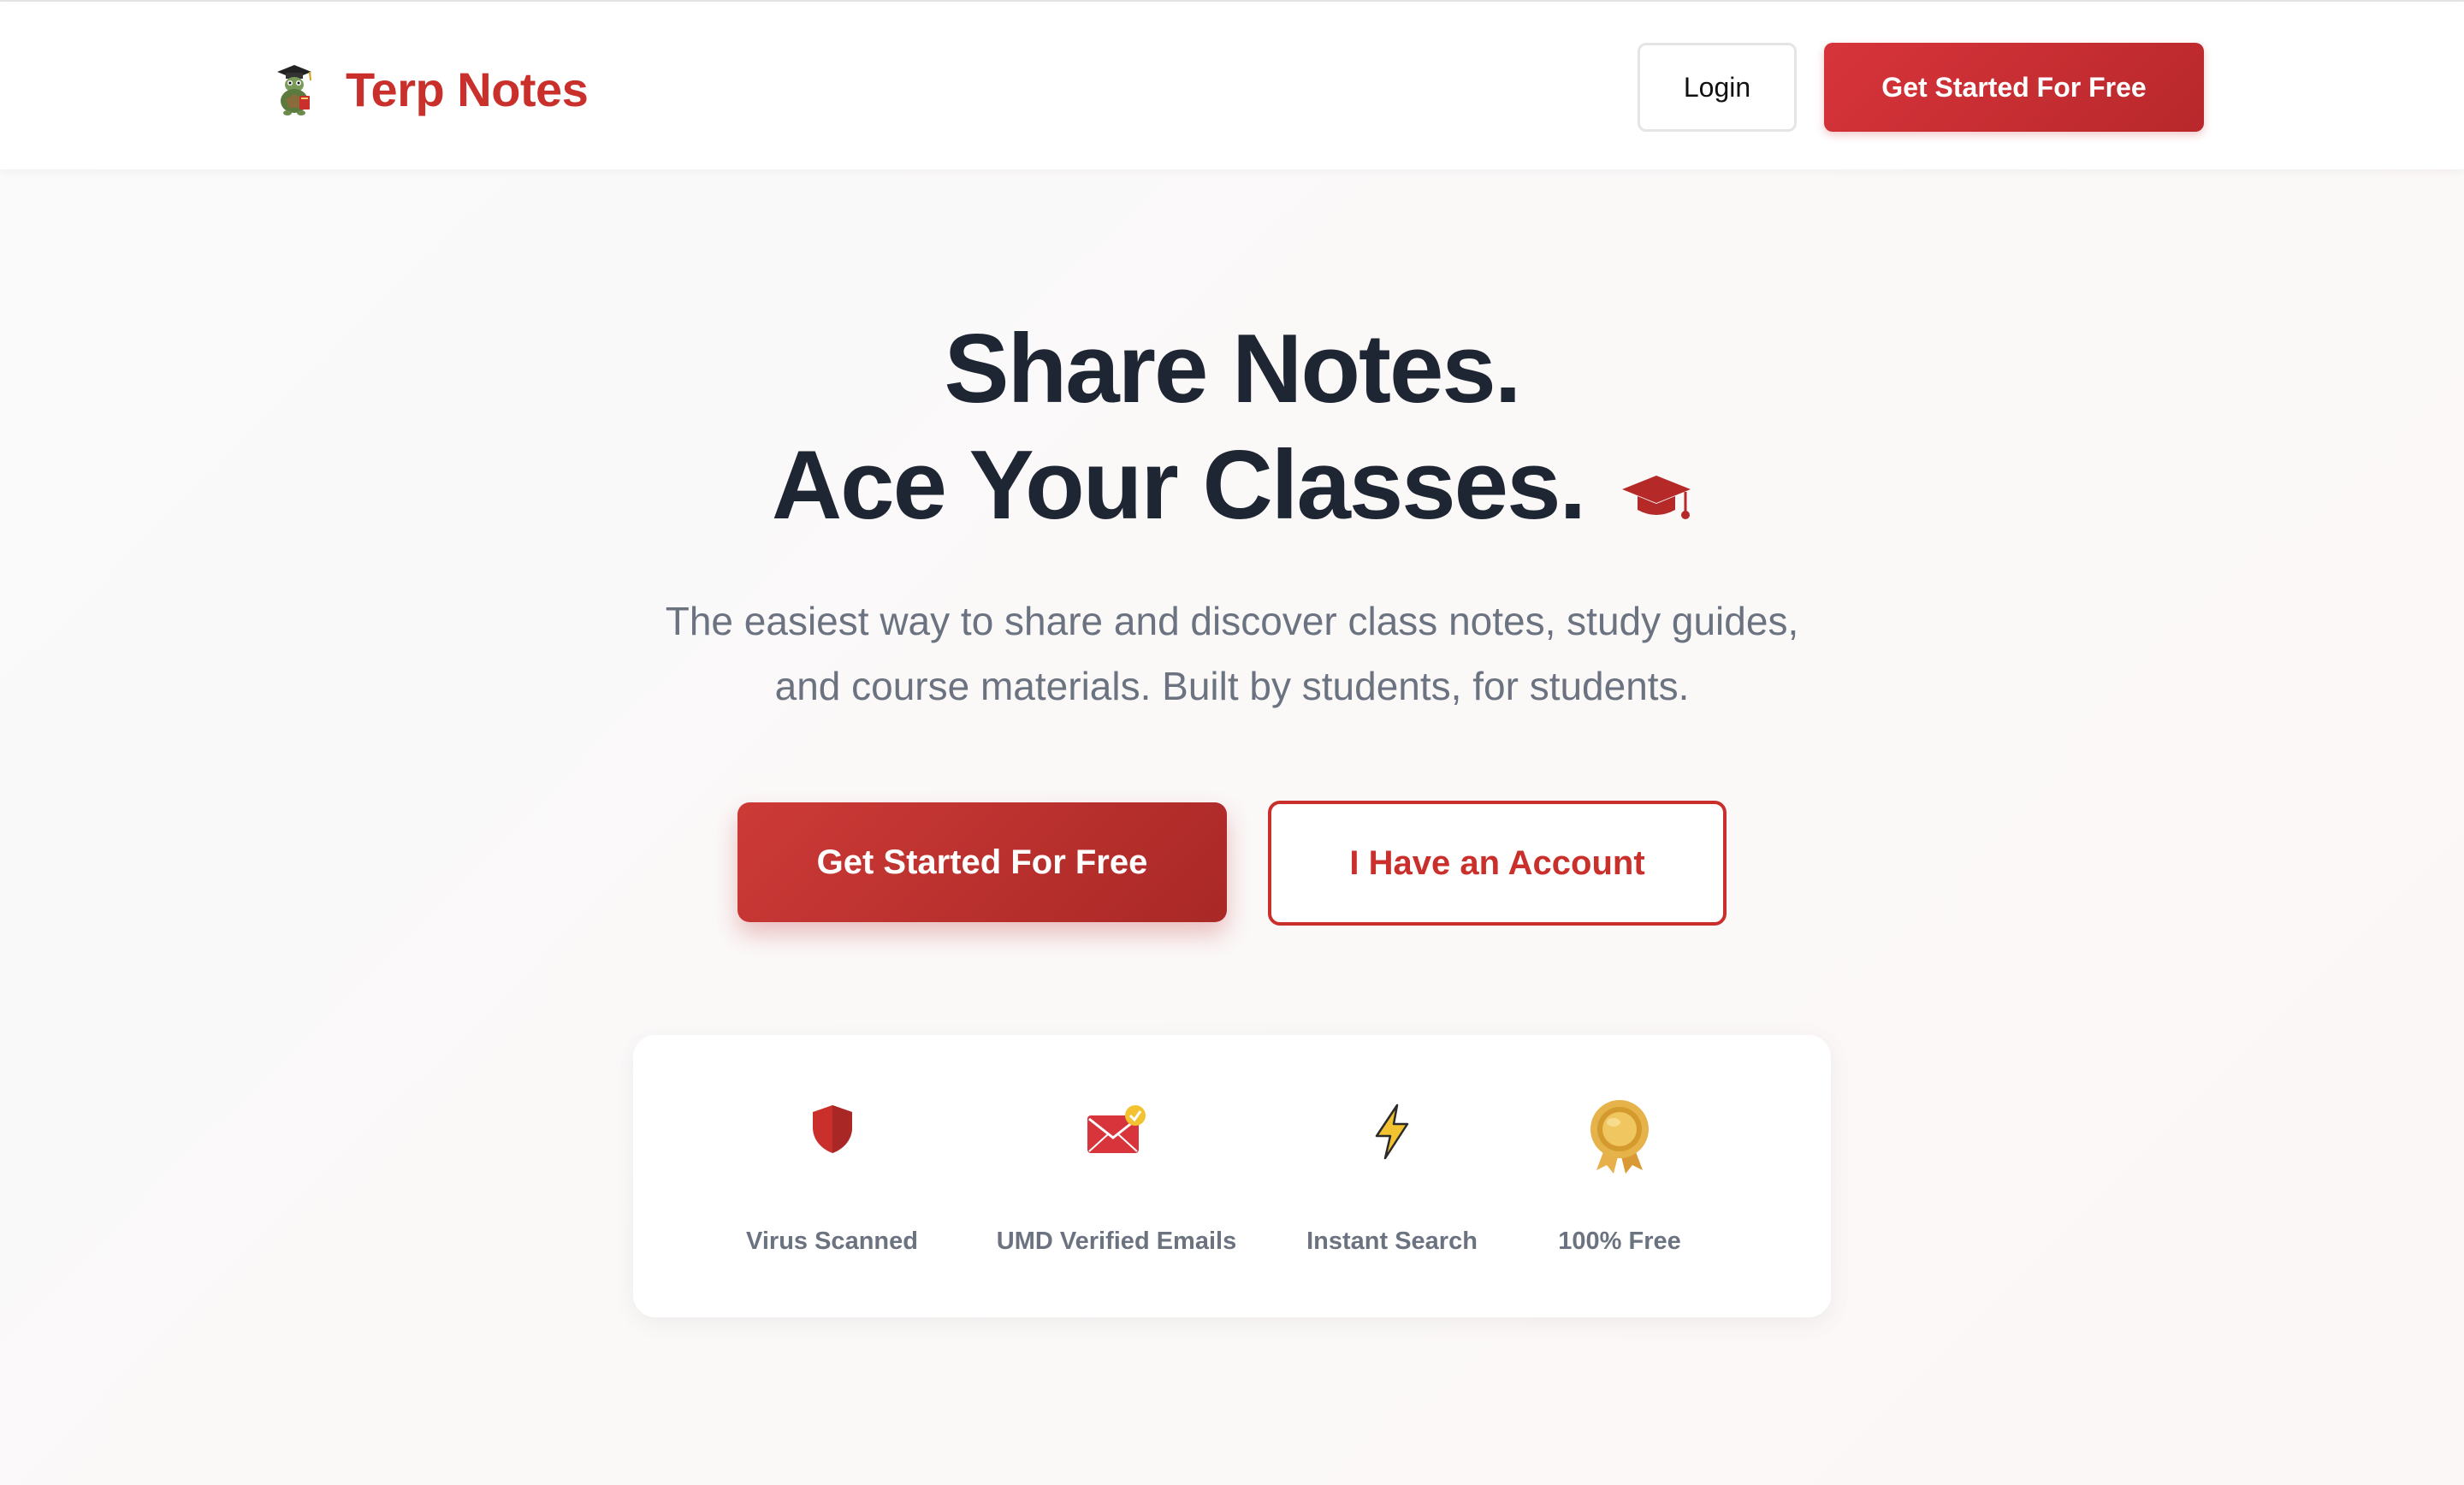 This screenshot has height=1485, width=2464. I want to click on shield-icon, so click(832, 1129).